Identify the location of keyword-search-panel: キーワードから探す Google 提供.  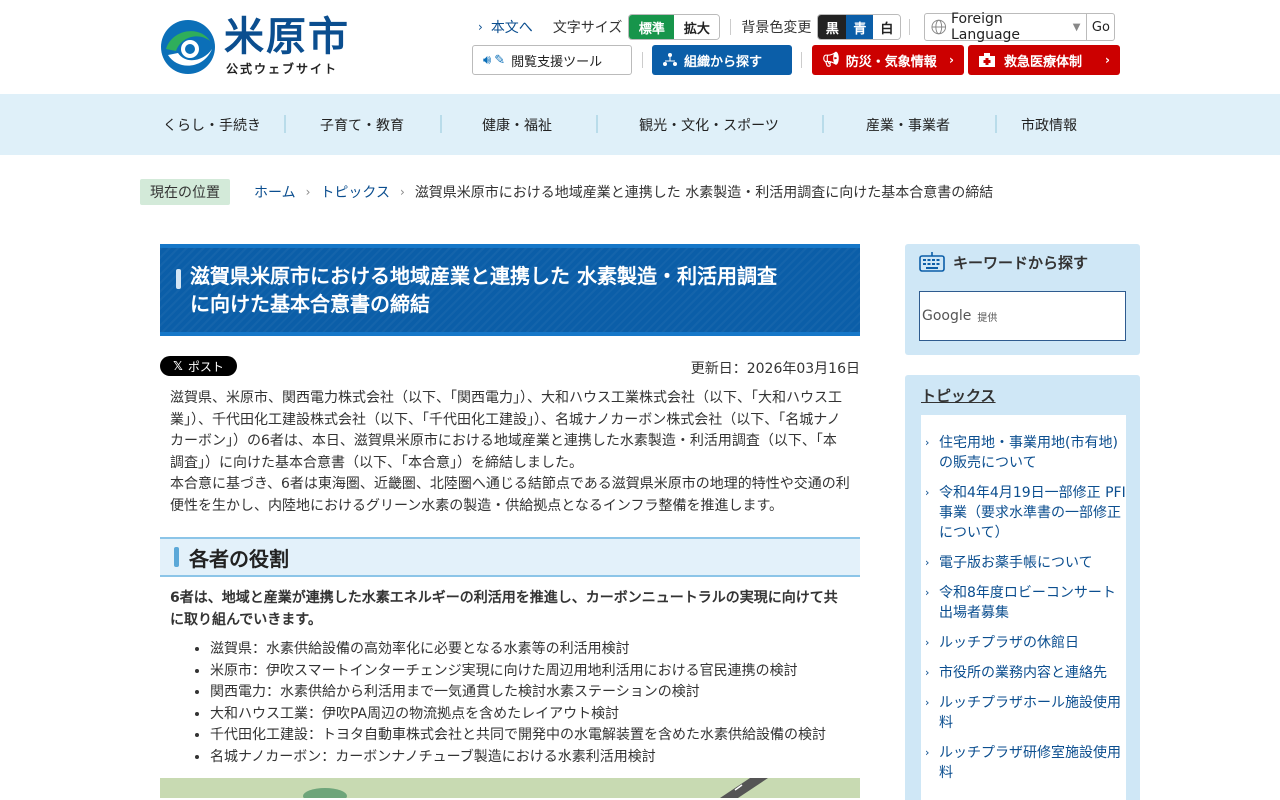
(1022, 299).